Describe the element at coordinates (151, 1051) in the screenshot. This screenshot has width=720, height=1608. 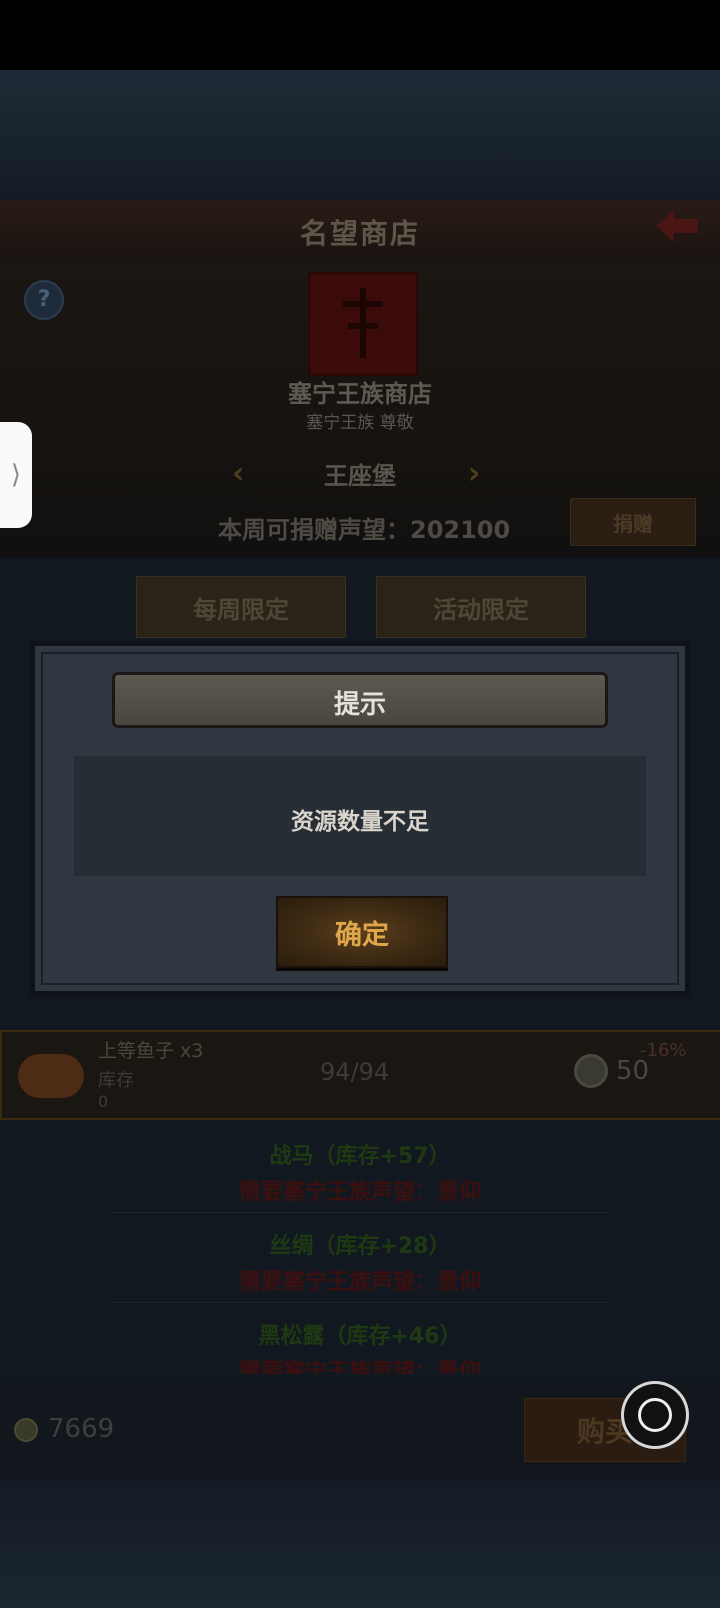
I see `item-name: 上等鱼子 x3` at that location.